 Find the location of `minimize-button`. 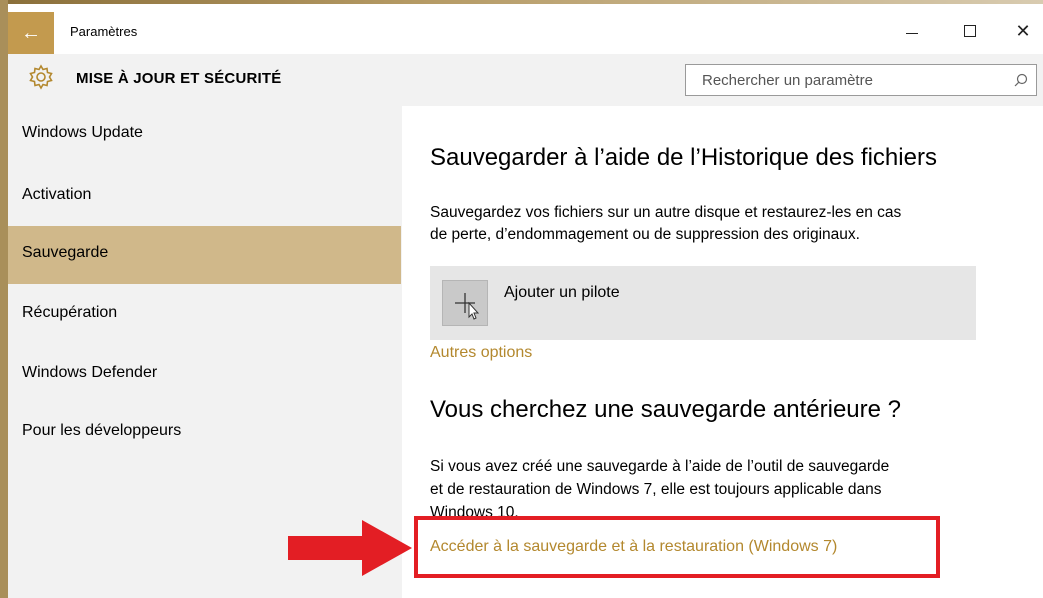

minimize-button is located at coordinates (912, 31).